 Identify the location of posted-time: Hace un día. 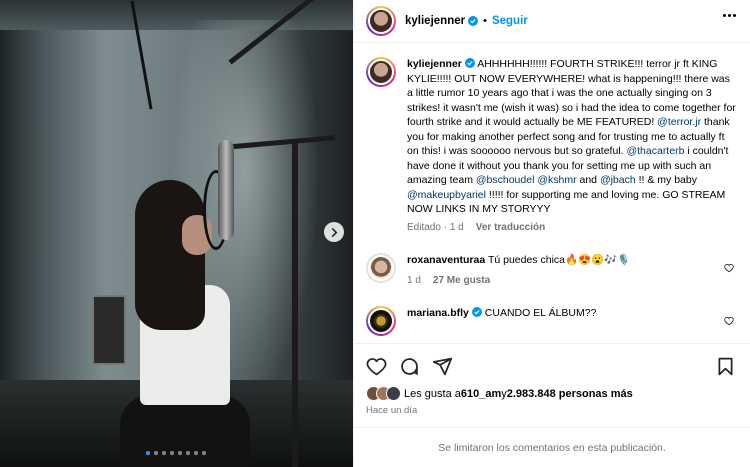
(392, 410).